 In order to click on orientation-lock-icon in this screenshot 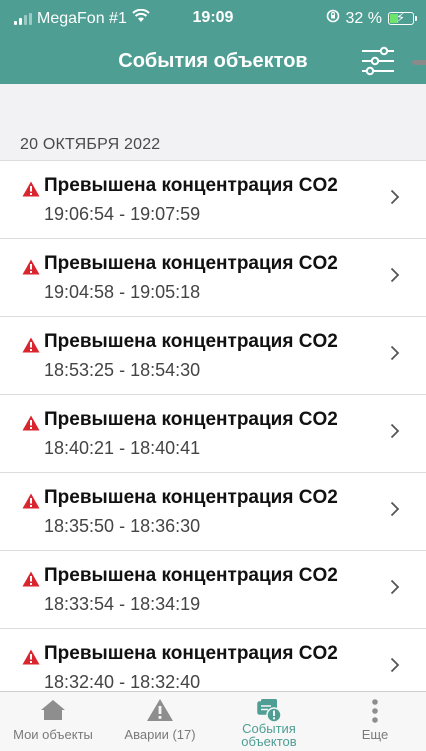, I will do `click(333, 18)`.